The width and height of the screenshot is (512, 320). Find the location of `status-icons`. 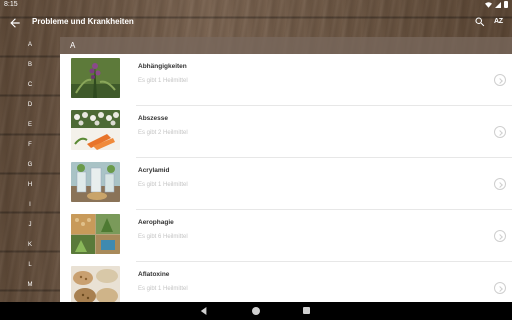

status-icons is located at coordinates (496, 4).